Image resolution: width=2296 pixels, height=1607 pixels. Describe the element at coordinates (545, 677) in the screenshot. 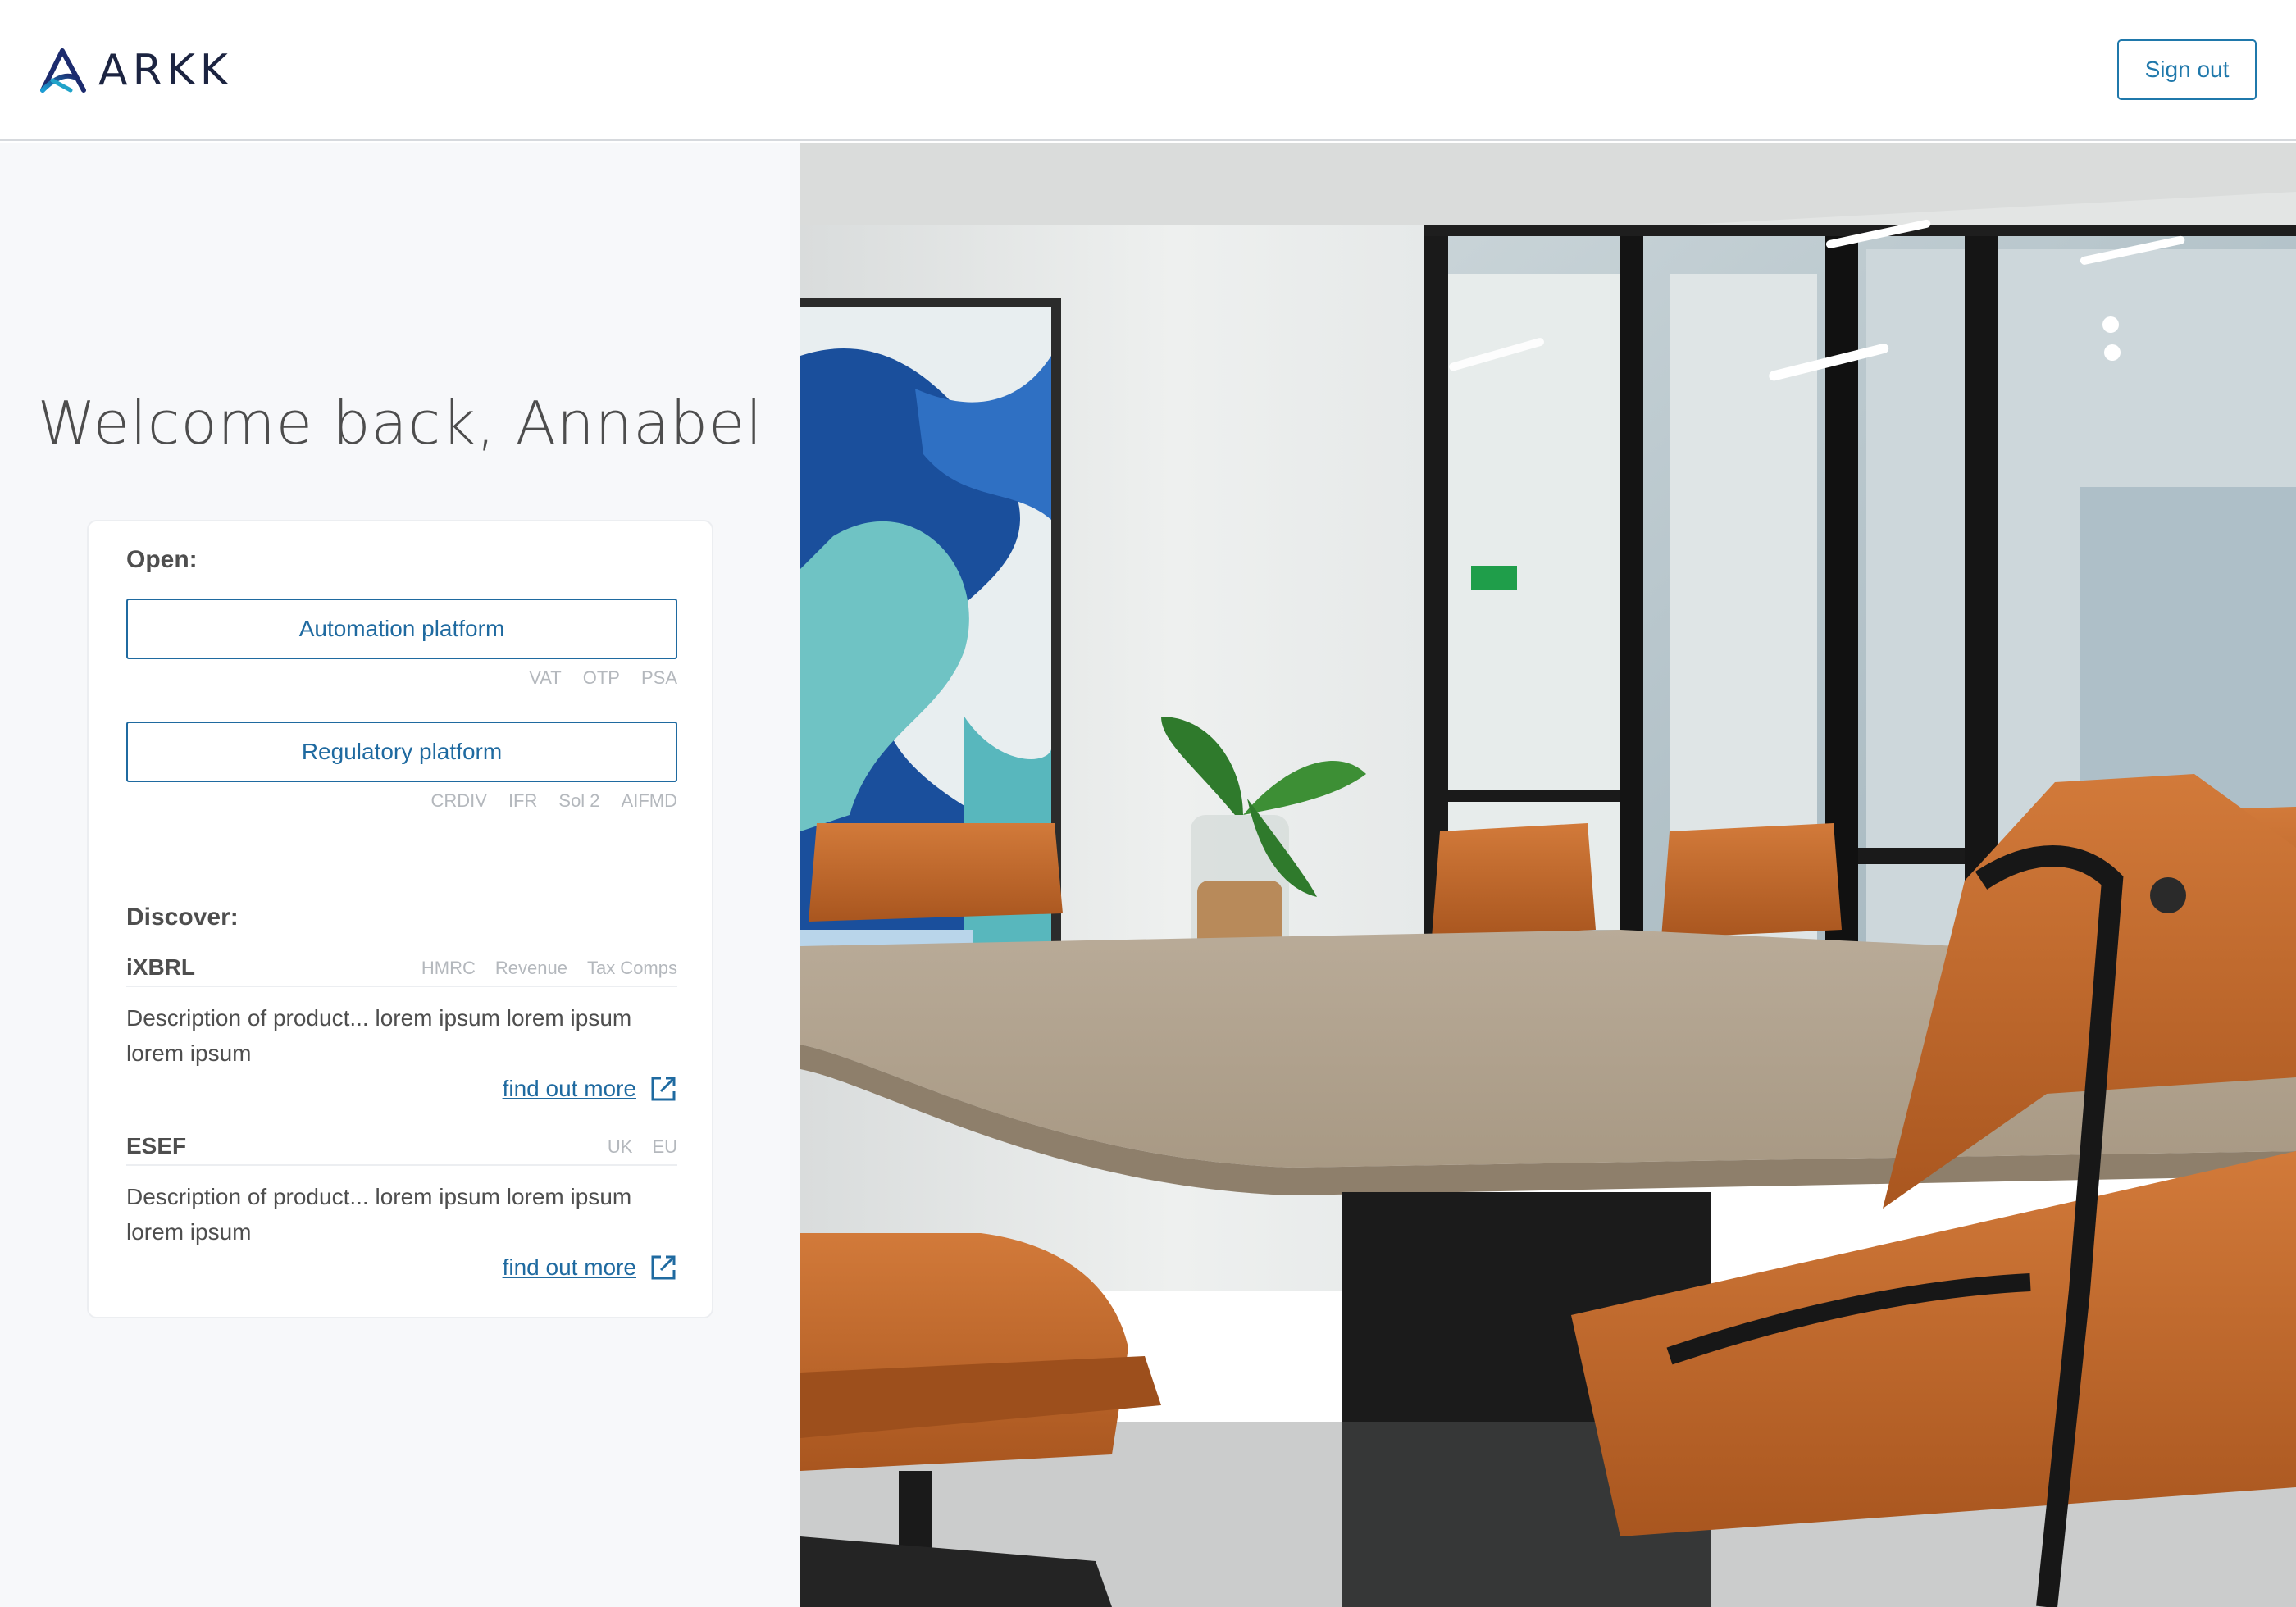

I see `tag: VAT` at that location.